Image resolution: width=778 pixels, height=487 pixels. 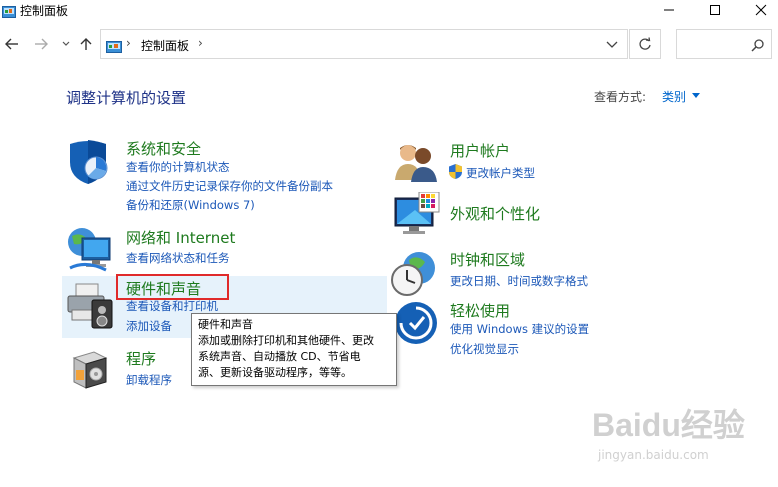 What do you see at coordinates (225, 324) in the screenshot?
I see `tooltip-title: 硬件和声音` at bounding box center [225, 324].